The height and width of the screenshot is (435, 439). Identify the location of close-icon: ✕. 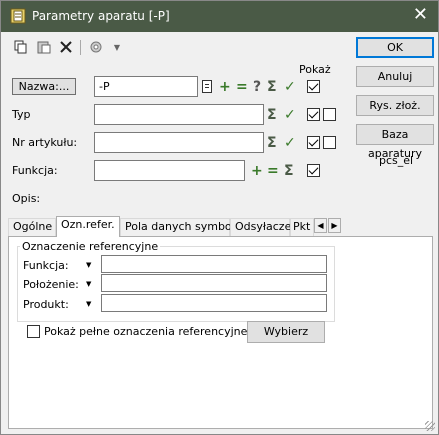
(420, 15).